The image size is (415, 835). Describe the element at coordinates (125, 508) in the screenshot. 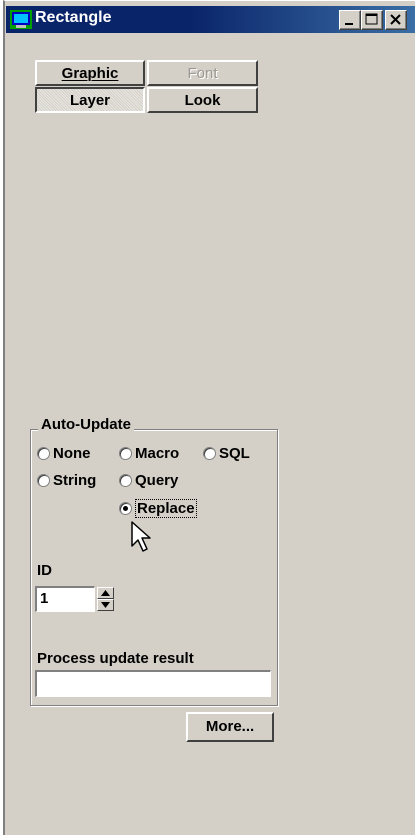

I see `radio-replace-dot` at that location.